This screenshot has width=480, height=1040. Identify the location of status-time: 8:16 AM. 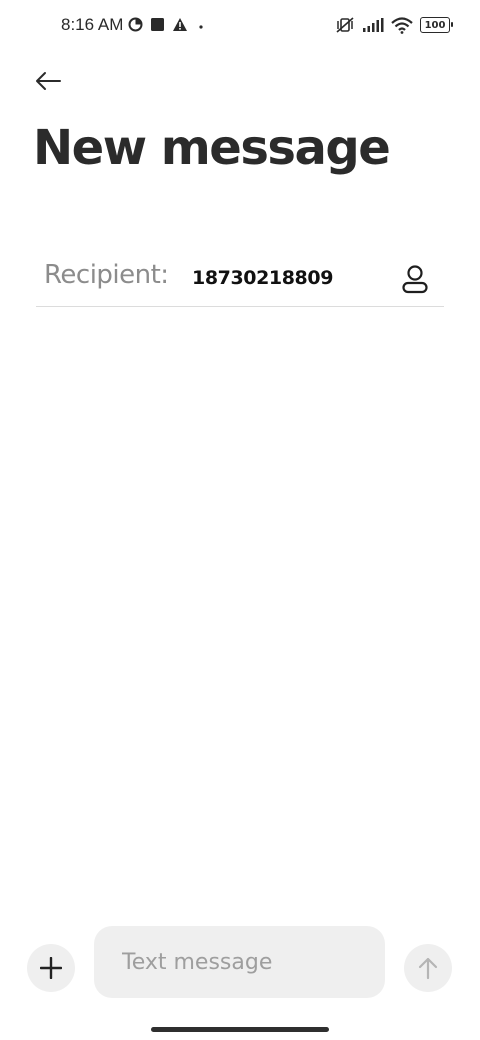
(92, 24).